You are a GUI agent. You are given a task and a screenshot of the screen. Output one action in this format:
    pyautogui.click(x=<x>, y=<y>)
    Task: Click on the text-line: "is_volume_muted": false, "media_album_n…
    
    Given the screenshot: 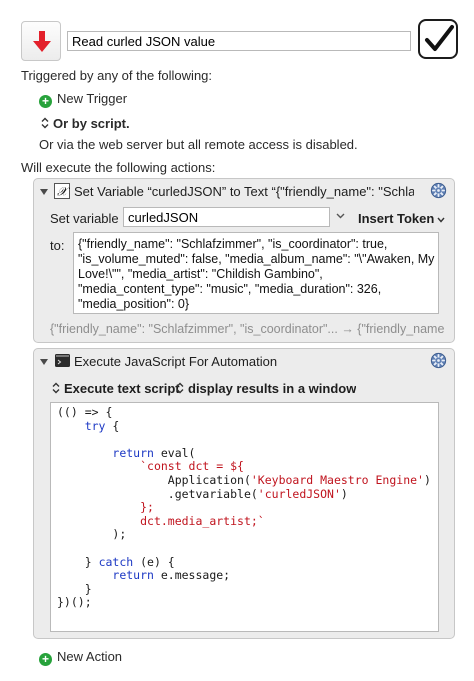 What is the action you would take?
    pyautogui.click(x=256, y=259)
    